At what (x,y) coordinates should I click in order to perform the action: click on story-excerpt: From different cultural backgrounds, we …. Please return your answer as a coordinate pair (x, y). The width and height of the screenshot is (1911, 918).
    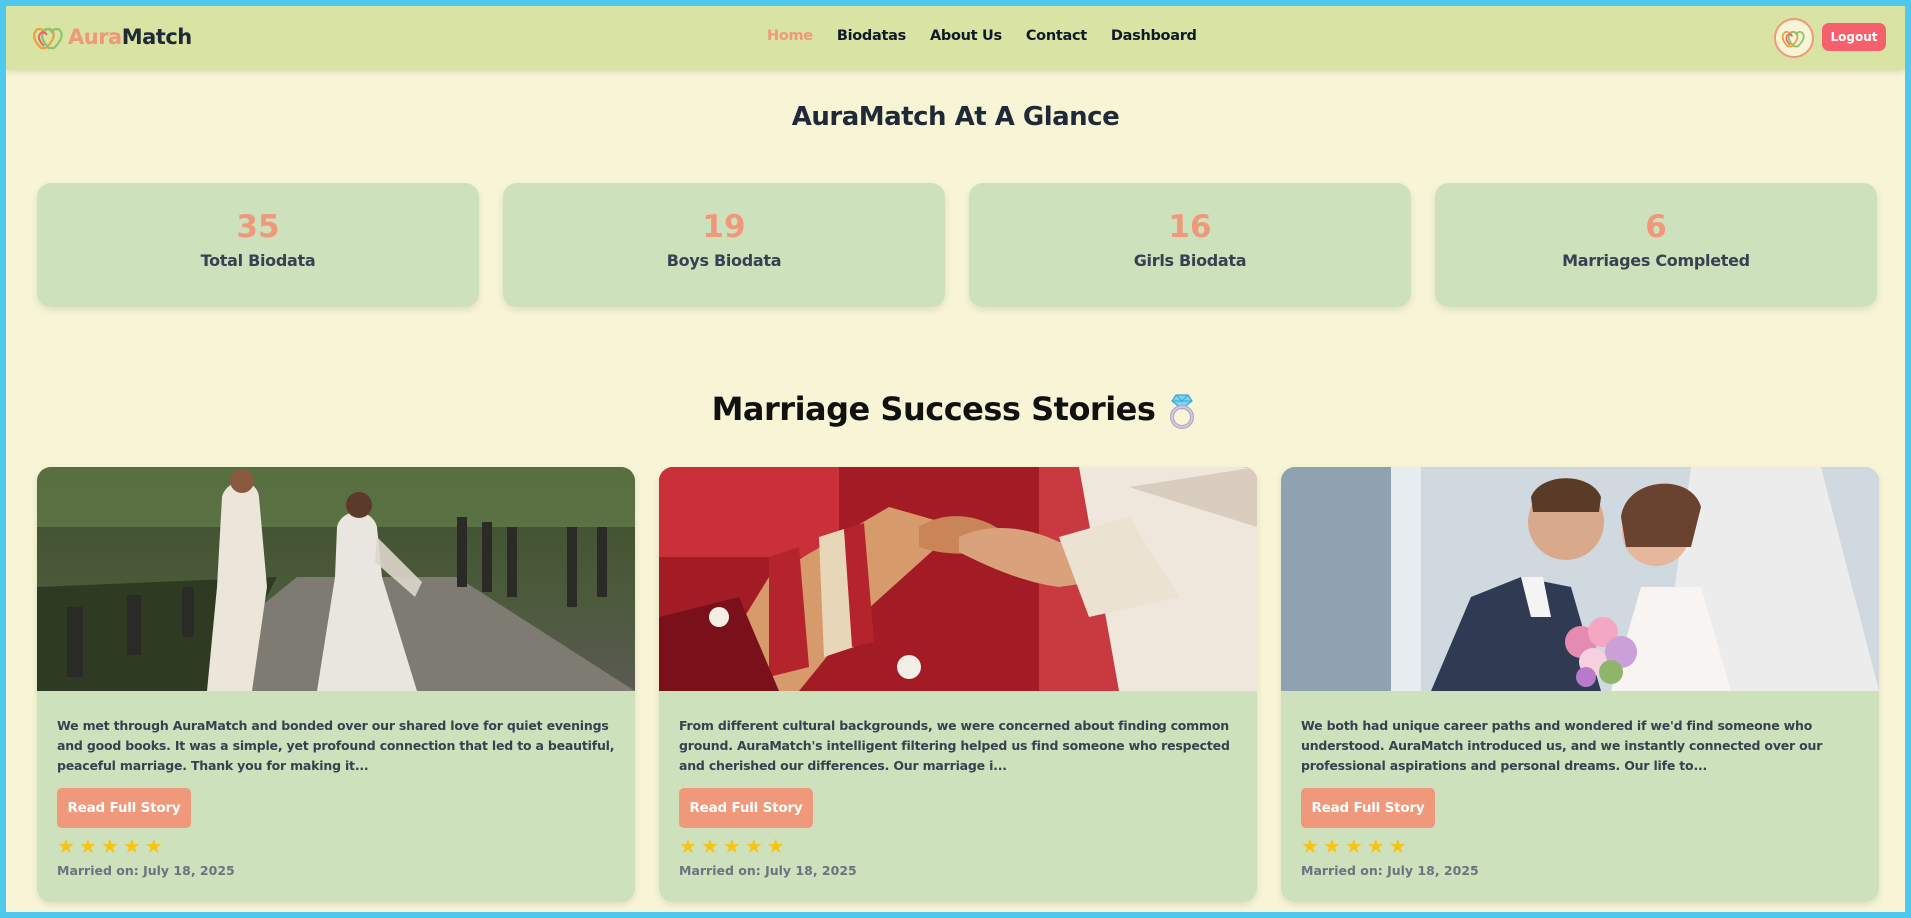
    Looking at the image, I should click on (954, 745).